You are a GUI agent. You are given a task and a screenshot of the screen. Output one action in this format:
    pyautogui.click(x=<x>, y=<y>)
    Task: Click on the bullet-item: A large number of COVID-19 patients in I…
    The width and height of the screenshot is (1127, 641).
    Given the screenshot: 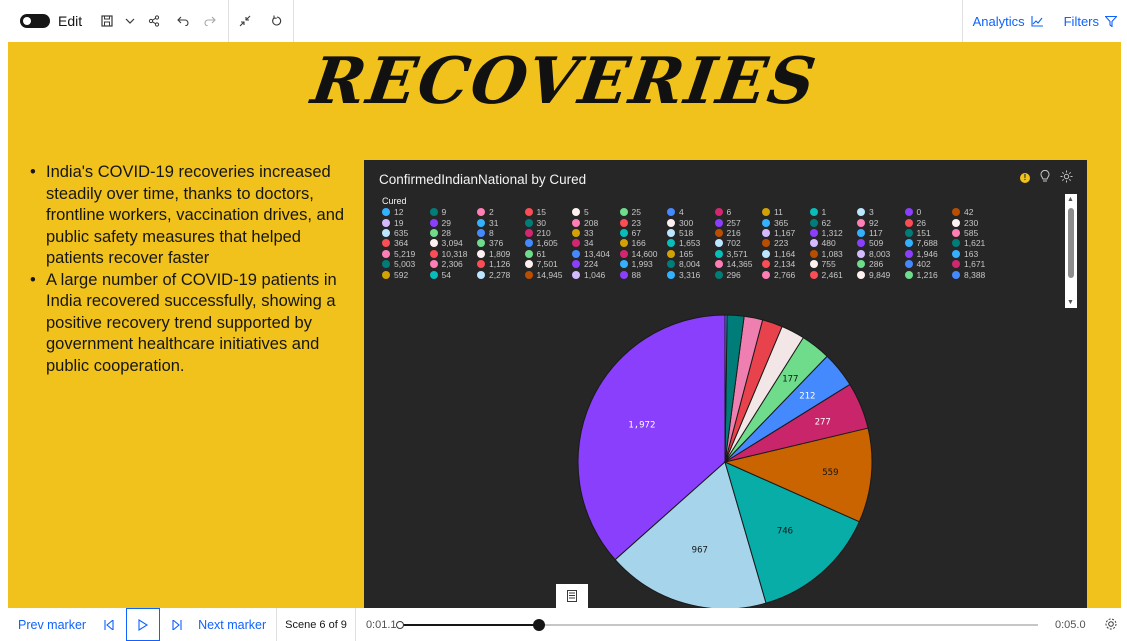 What is the action you would take?
    pyautogui.click(x=189, y=324)
    